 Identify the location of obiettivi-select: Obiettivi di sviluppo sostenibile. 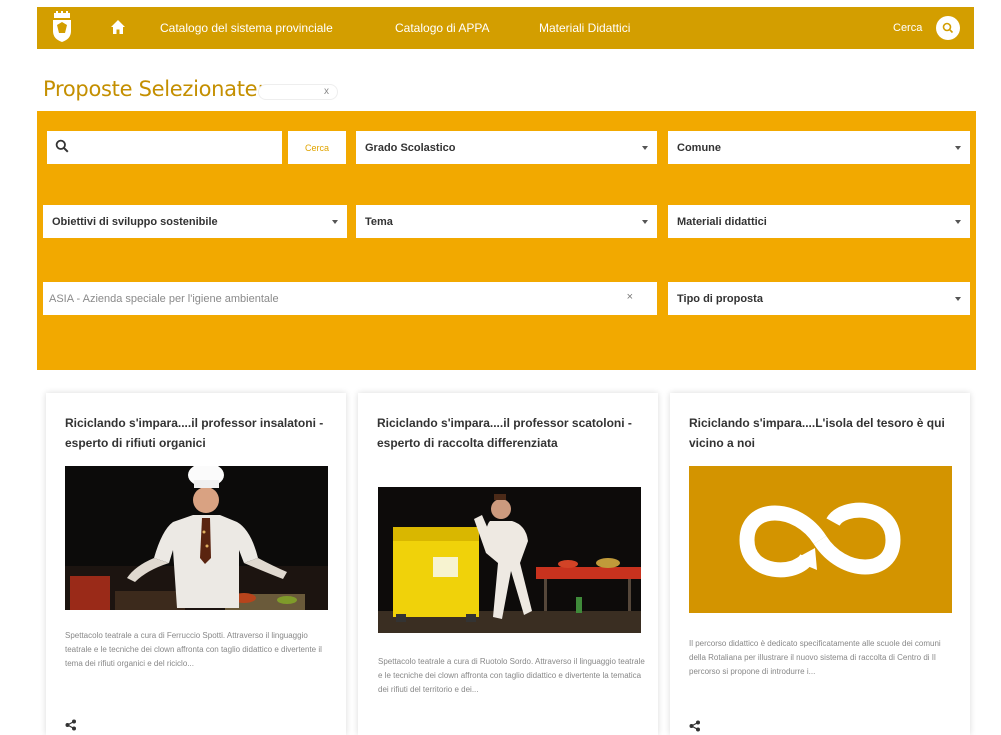
(195, 221).